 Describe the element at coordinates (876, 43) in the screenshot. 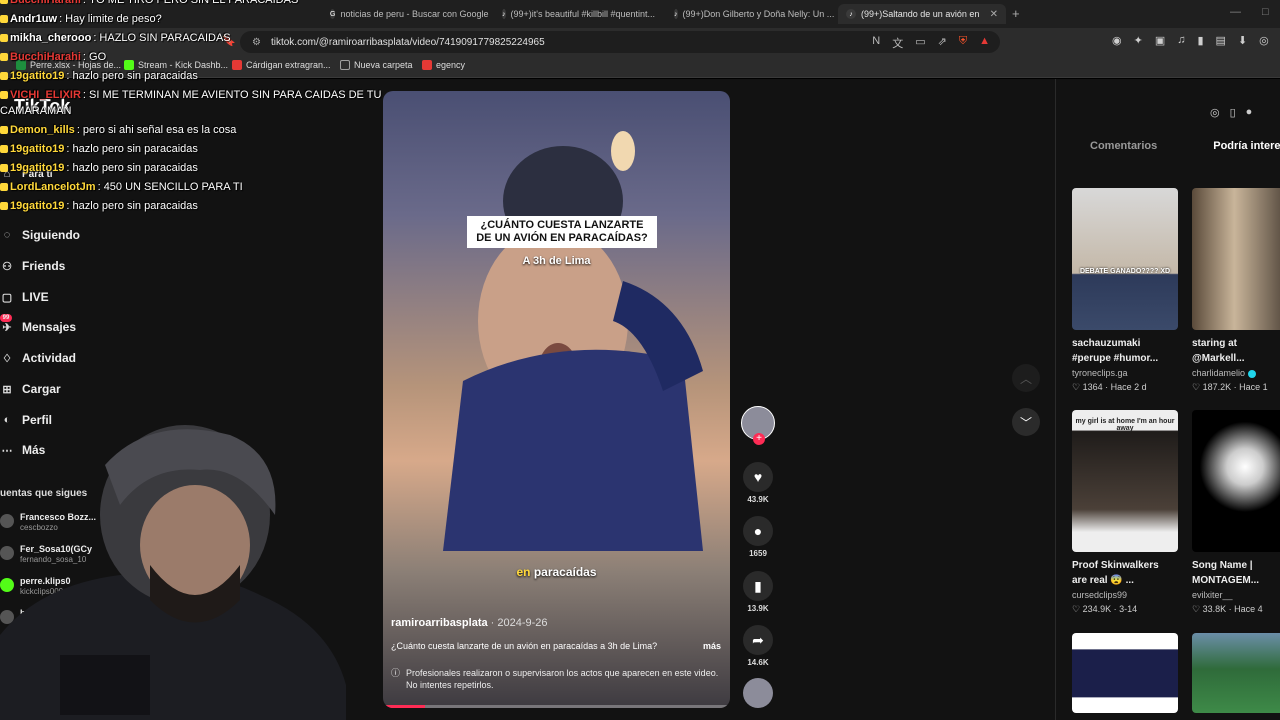

I see `no-track-icon: N` at that location.